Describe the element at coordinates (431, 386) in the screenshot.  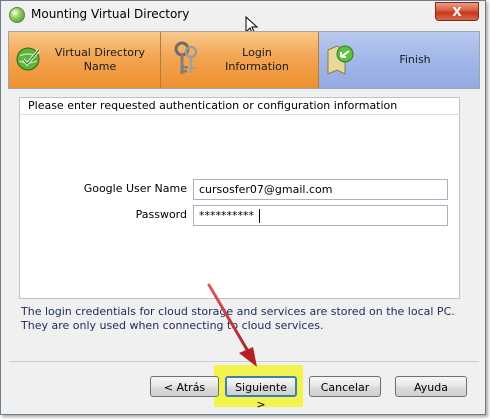
I see `help-button: Ayuda` at that location.